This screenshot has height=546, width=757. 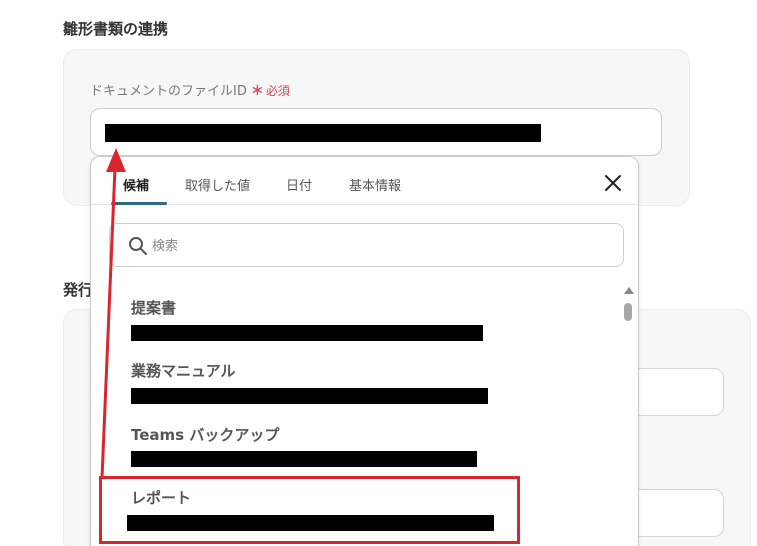 I want to click on annotation-highlight-box, so click(x=309, y=510).